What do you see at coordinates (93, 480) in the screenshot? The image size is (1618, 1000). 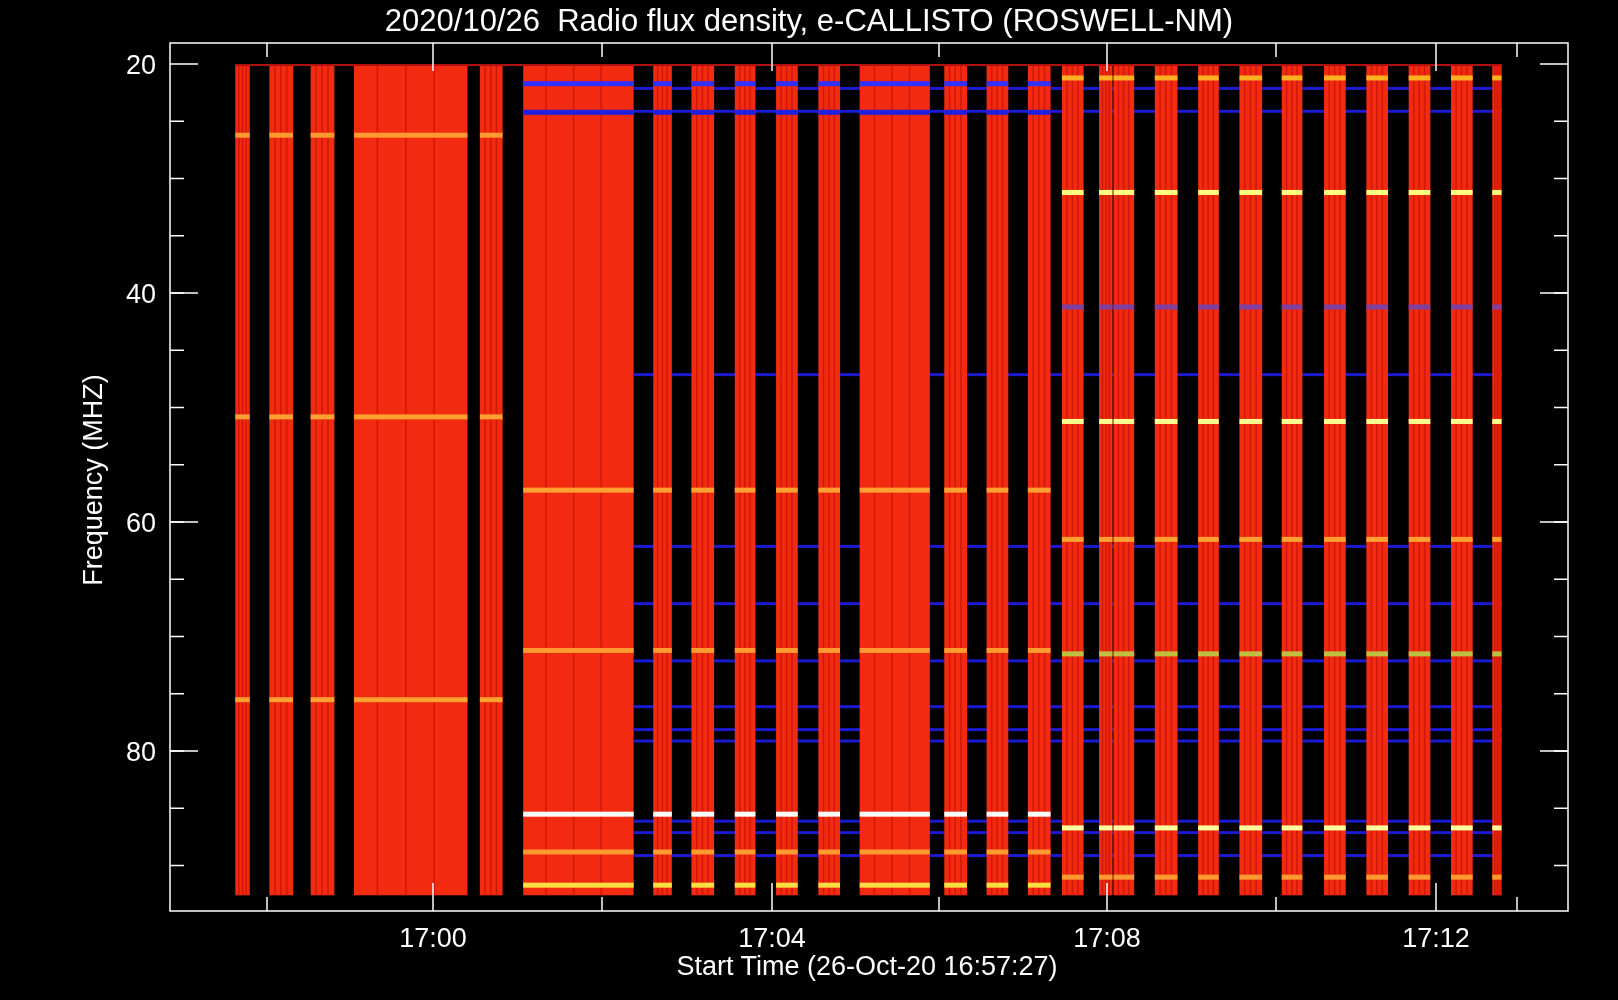 I see `y-axis-label: Frequency (MHZ)` at bounding box center [93, 480].